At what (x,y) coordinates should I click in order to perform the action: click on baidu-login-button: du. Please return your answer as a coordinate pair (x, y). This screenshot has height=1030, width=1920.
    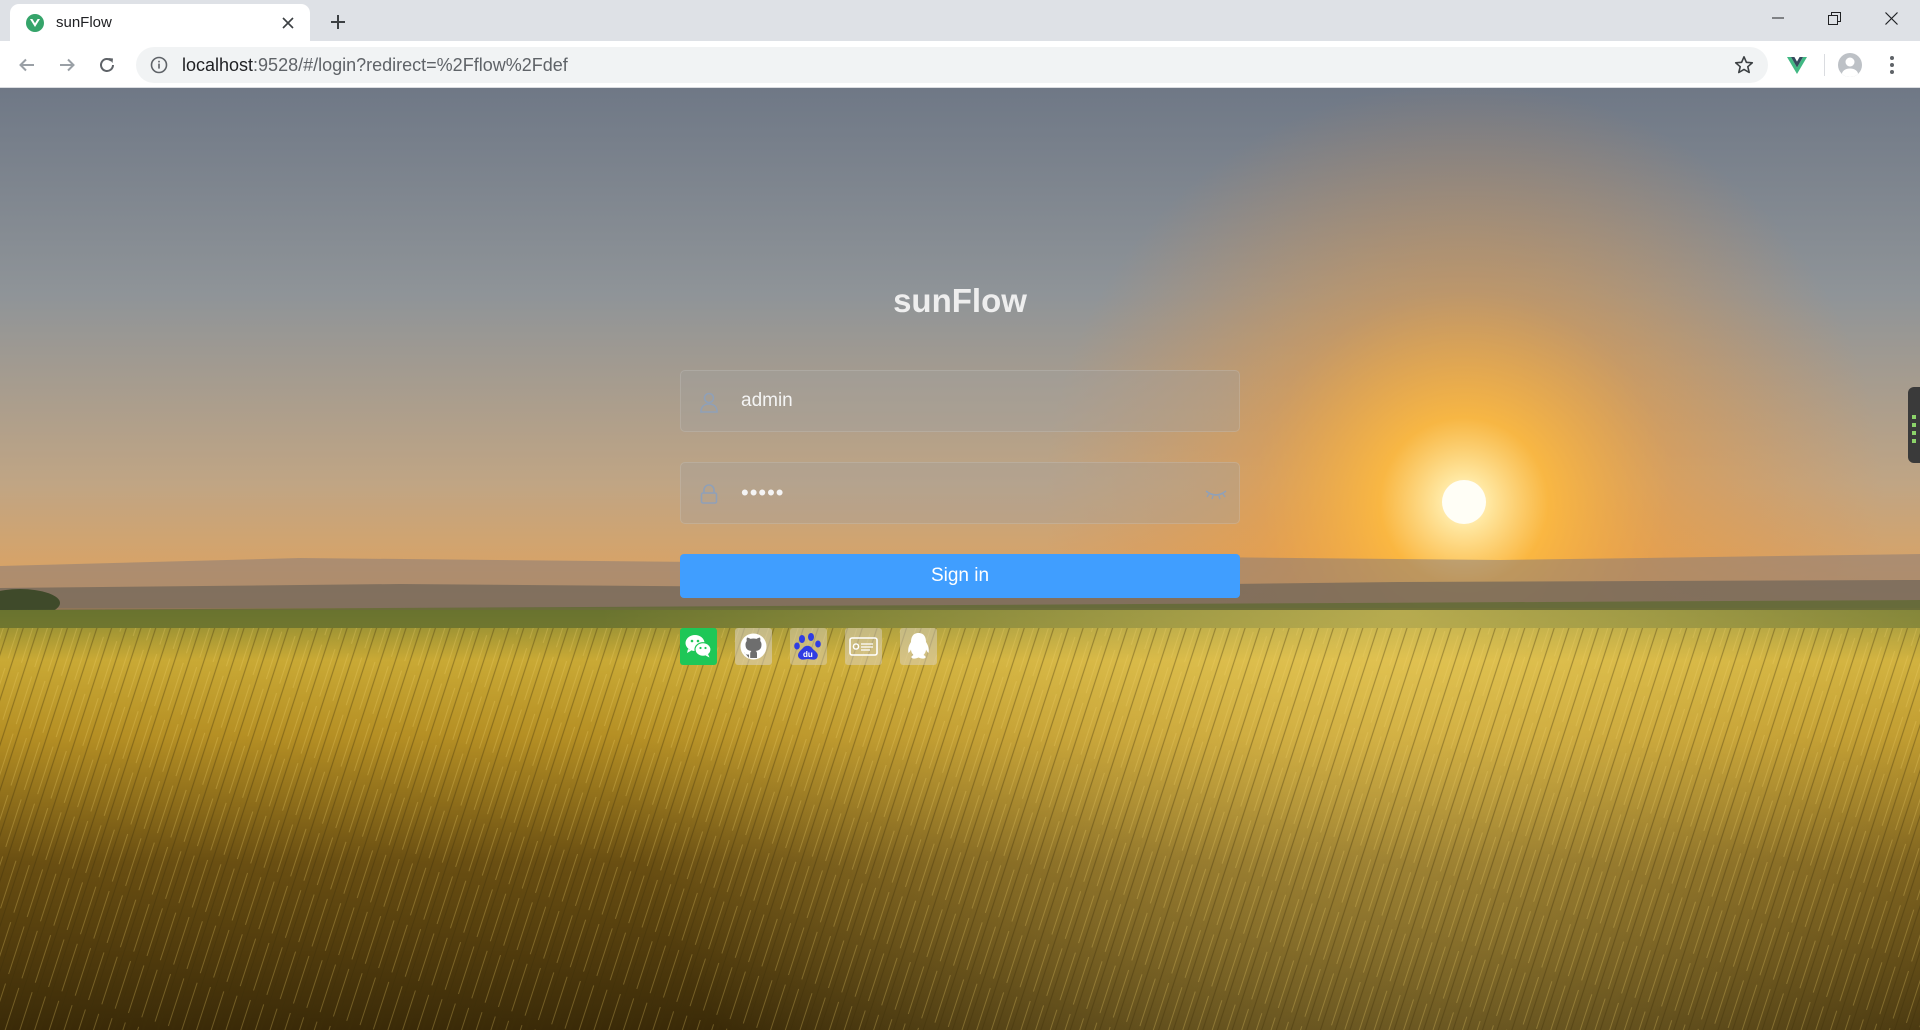
    Looking at the image, I should click on (808, 646).